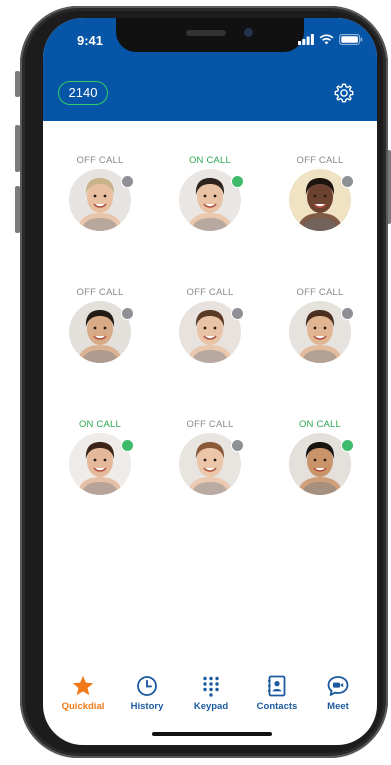 This screenshot has width=391, height=765. What do you see at coordinates (147, 697) in the screenshot?
I see `tab-history: History` at bounding box center [147, 697].